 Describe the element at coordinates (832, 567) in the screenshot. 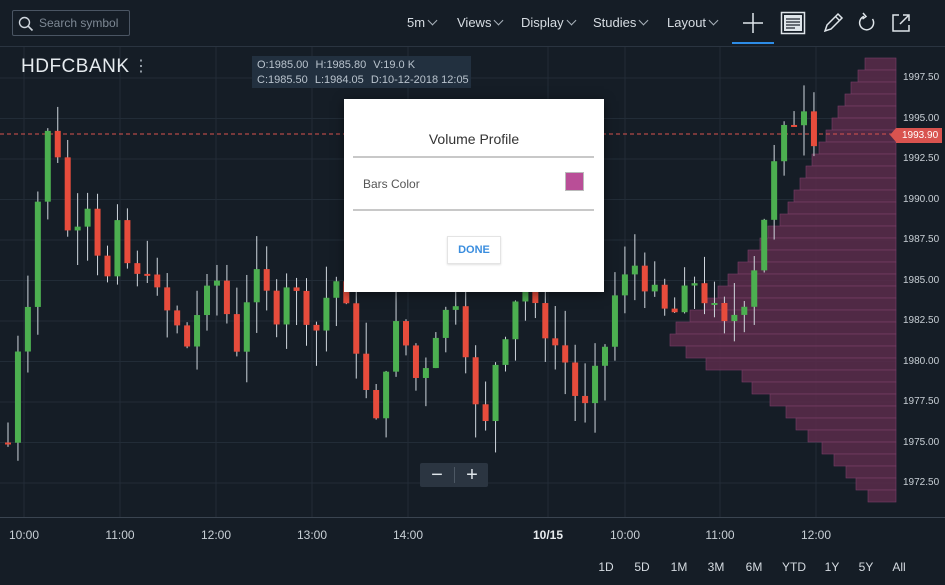

I see `range-1y: 1Y` at that location.